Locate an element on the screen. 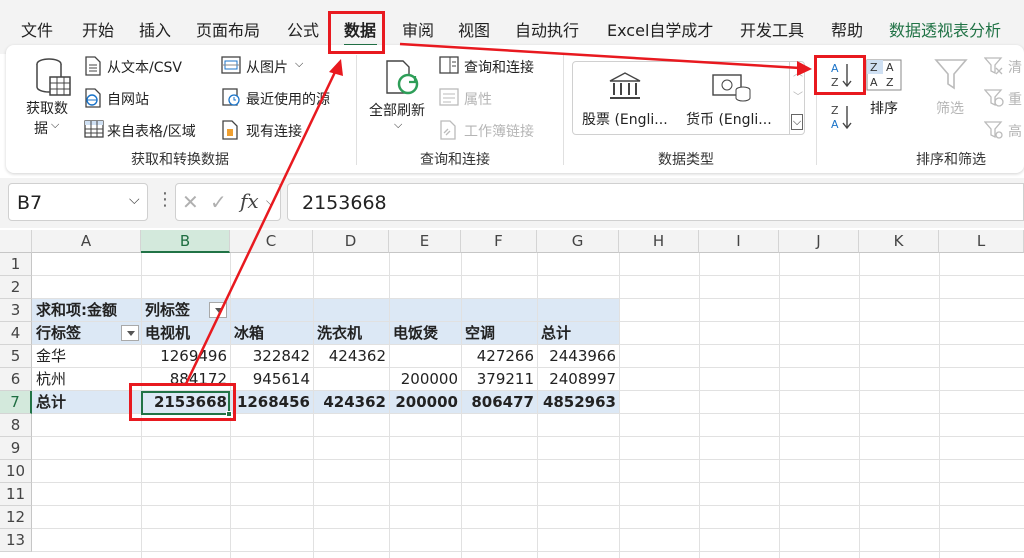  menu-file: 文件 is located at coordinates (37, 29).